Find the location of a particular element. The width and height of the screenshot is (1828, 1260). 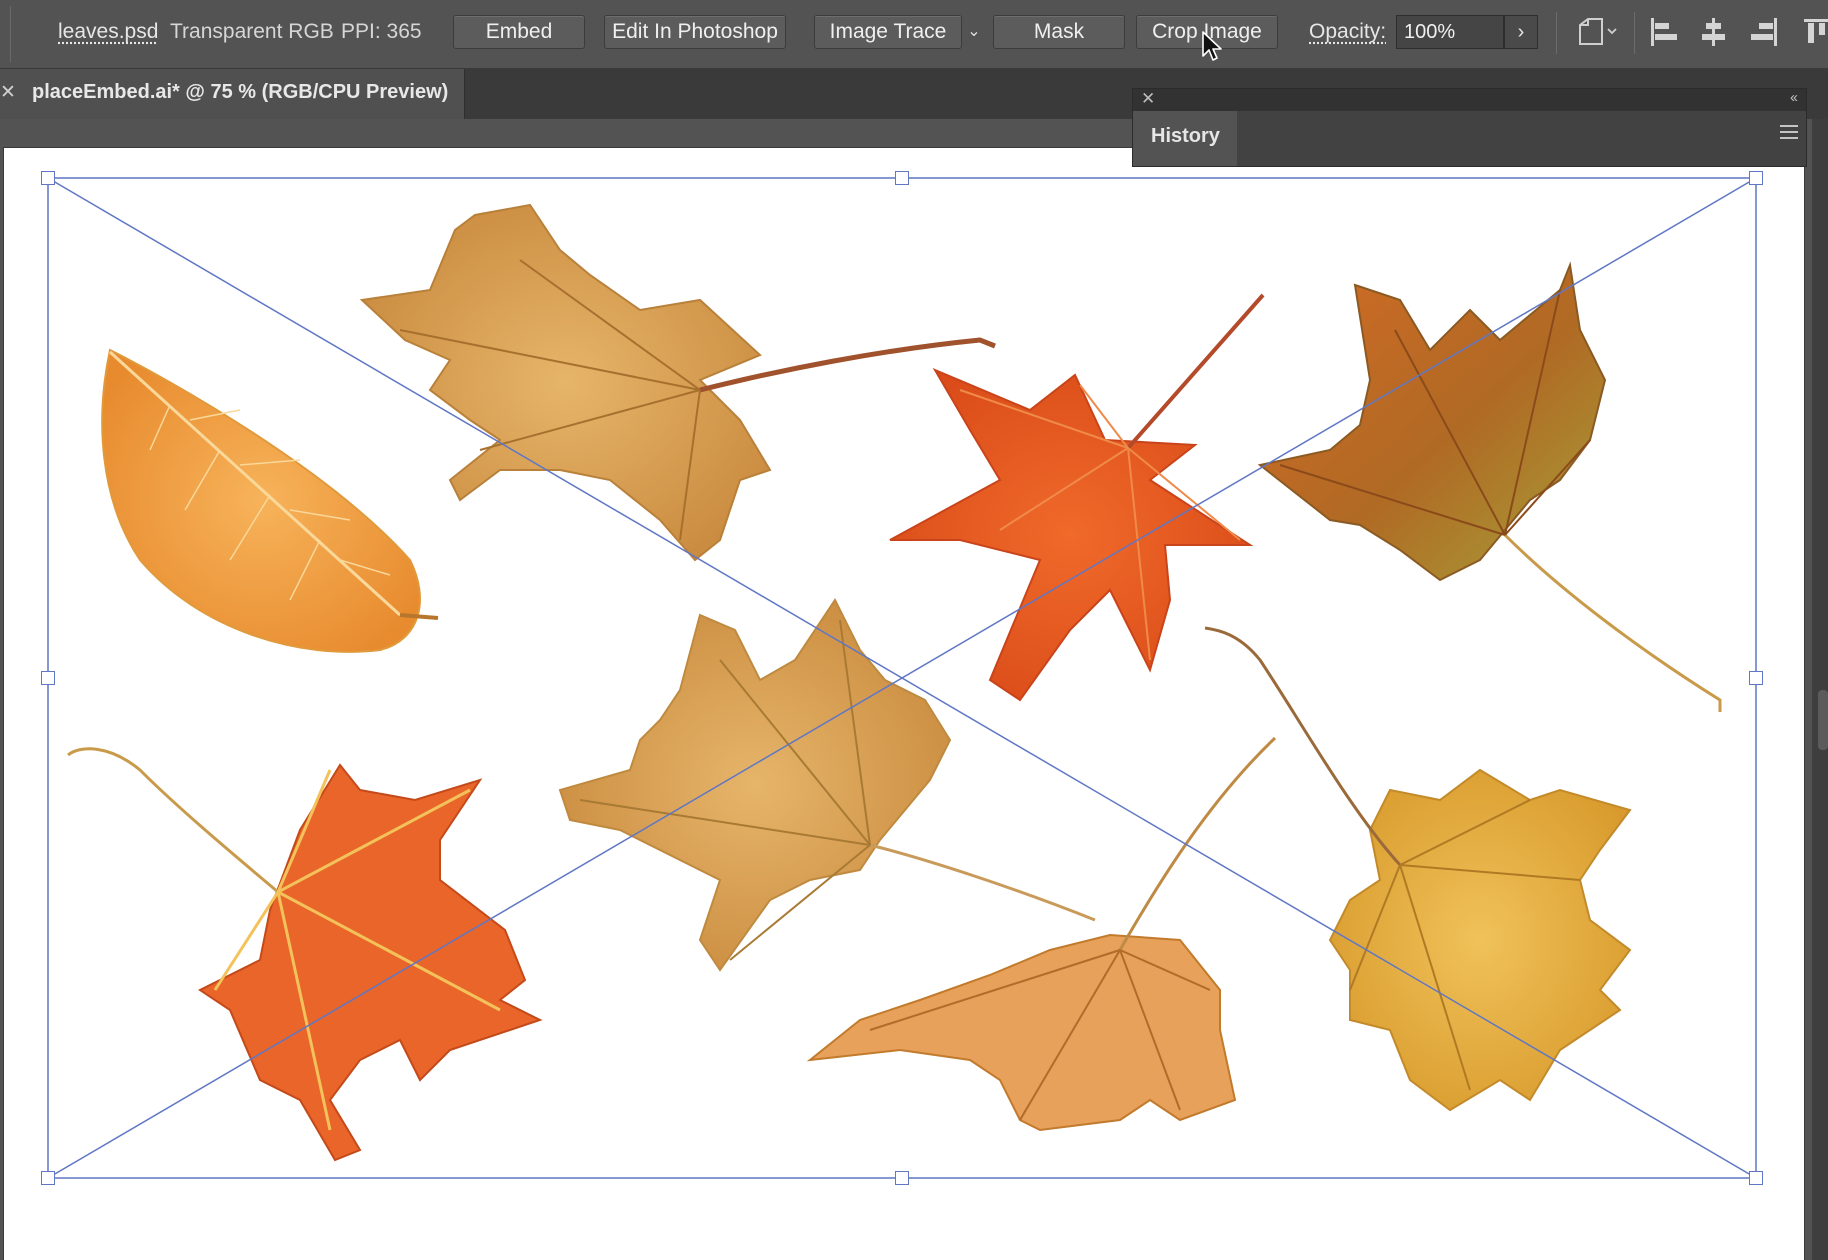

mask-button: Mask is located at coordinates (1059, 32).